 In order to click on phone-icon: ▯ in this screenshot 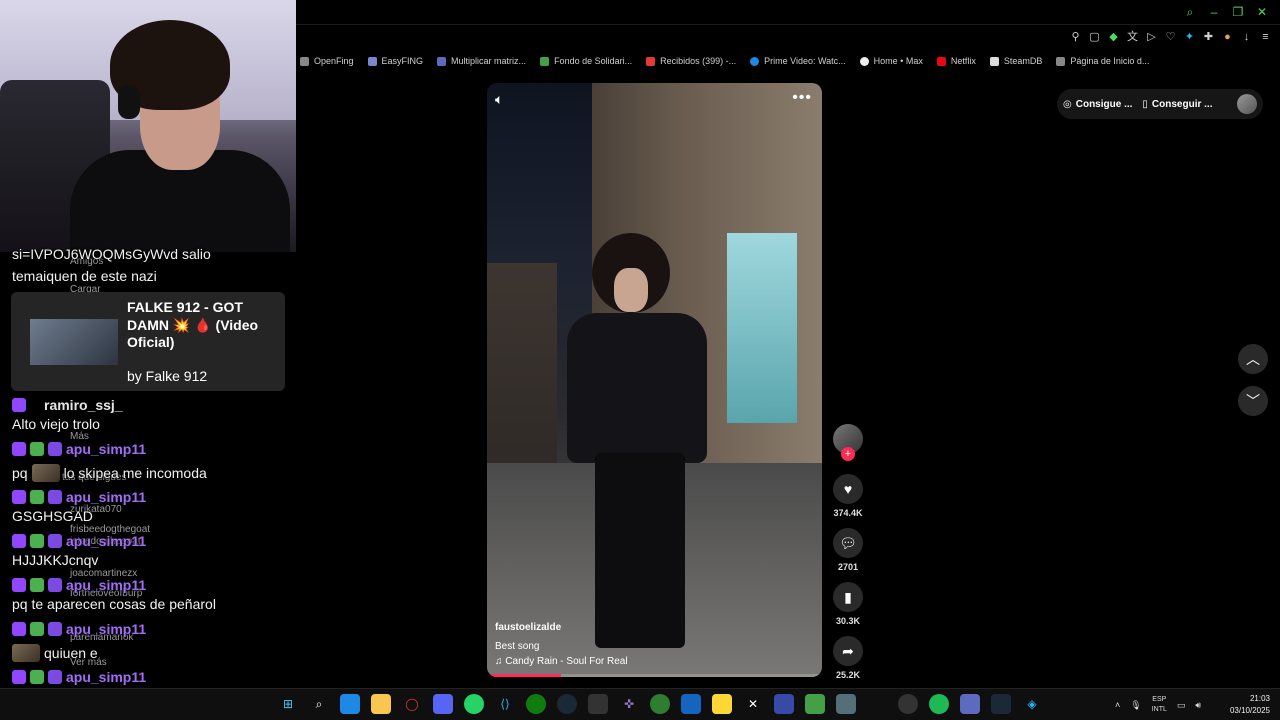, I will do `click(1145, 104)`.